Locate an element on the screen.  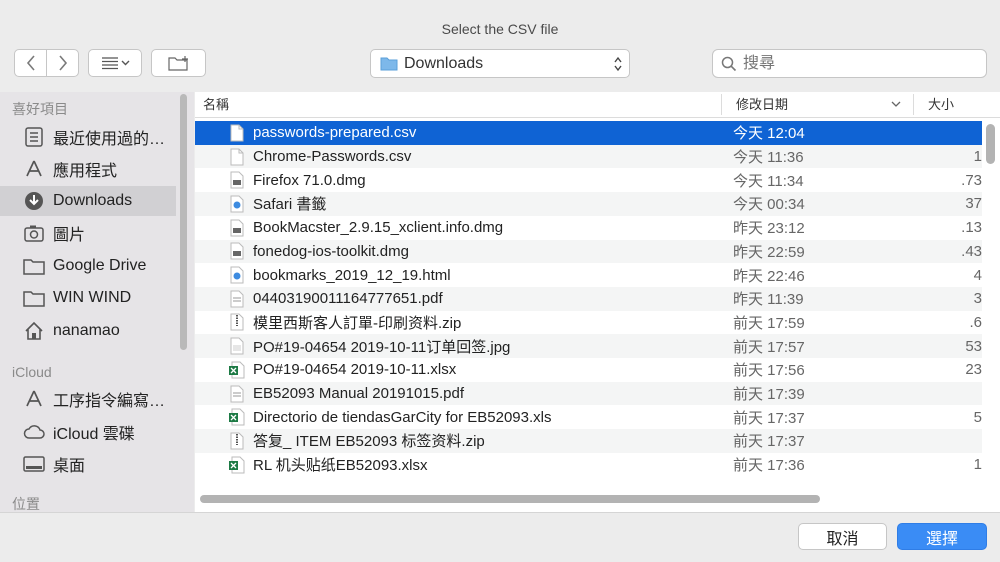
file-name: RL 机头贴纸EB52093.xlsx is located at coordinates (340, 466).